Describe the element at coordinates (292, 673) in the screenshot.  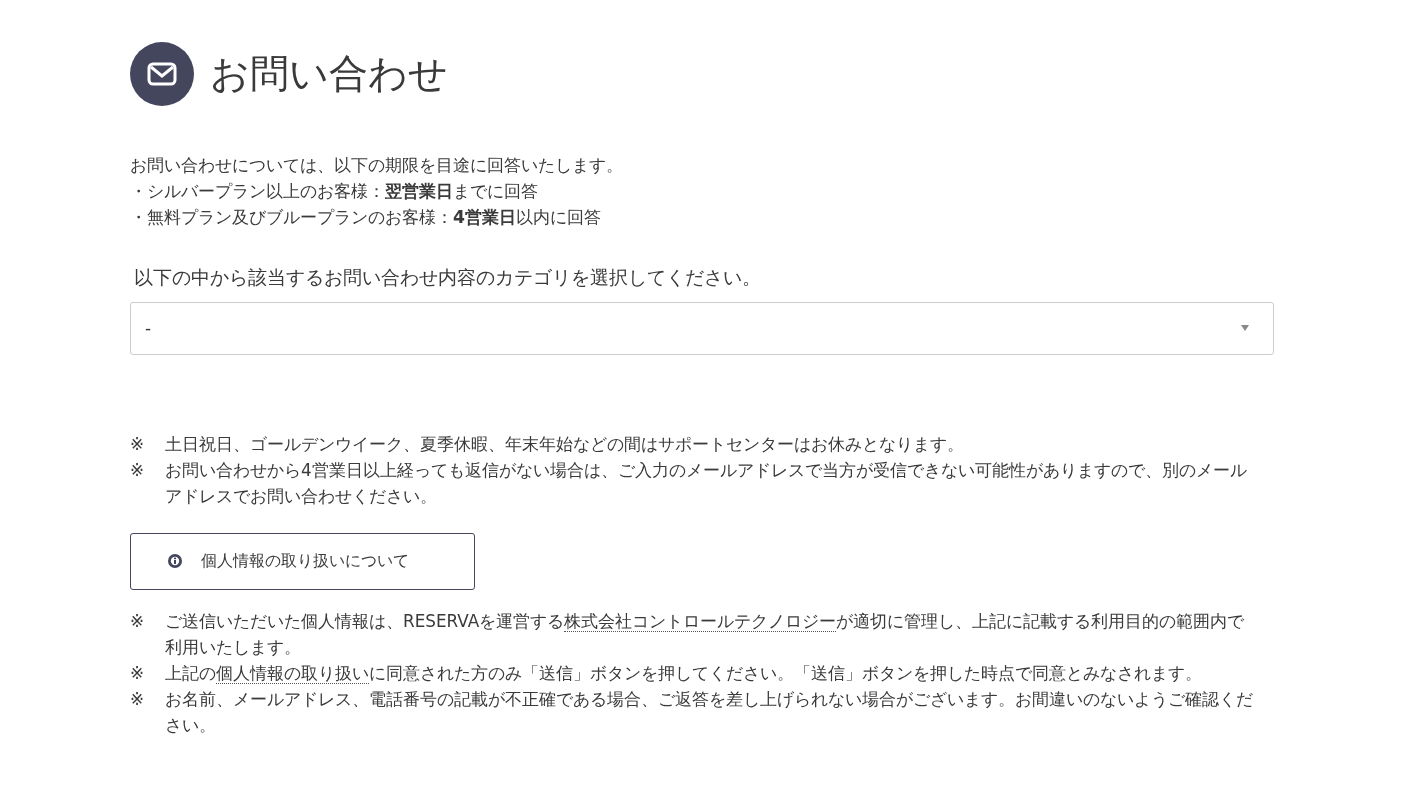
I see `text-link: 個人情報の取り扱い` at that location.